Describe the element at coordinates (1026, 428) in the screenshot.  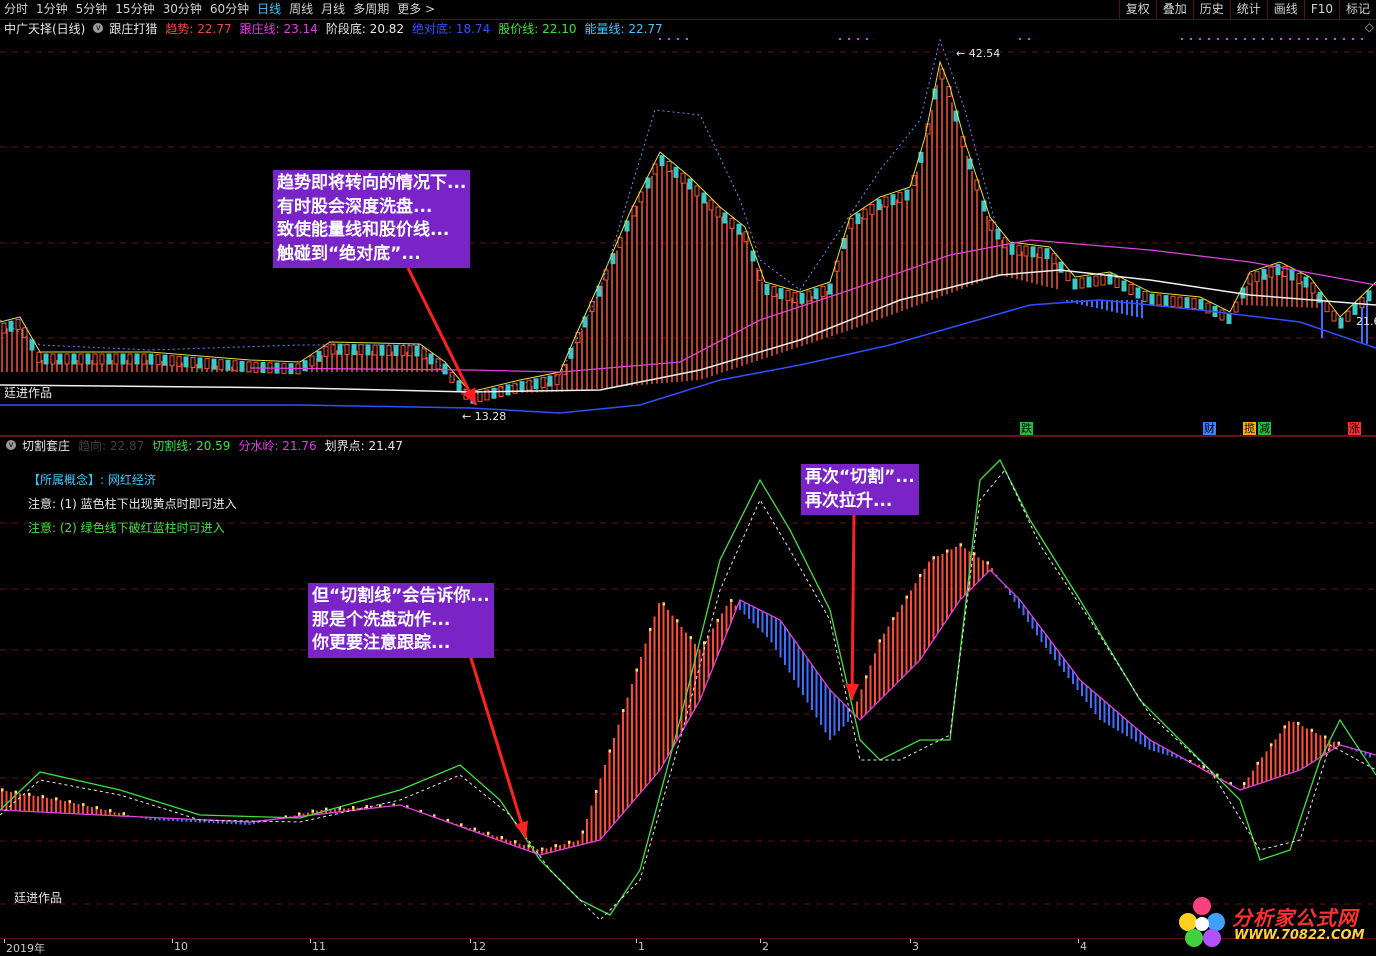
I see `event-marker-0: 跌` at that location.